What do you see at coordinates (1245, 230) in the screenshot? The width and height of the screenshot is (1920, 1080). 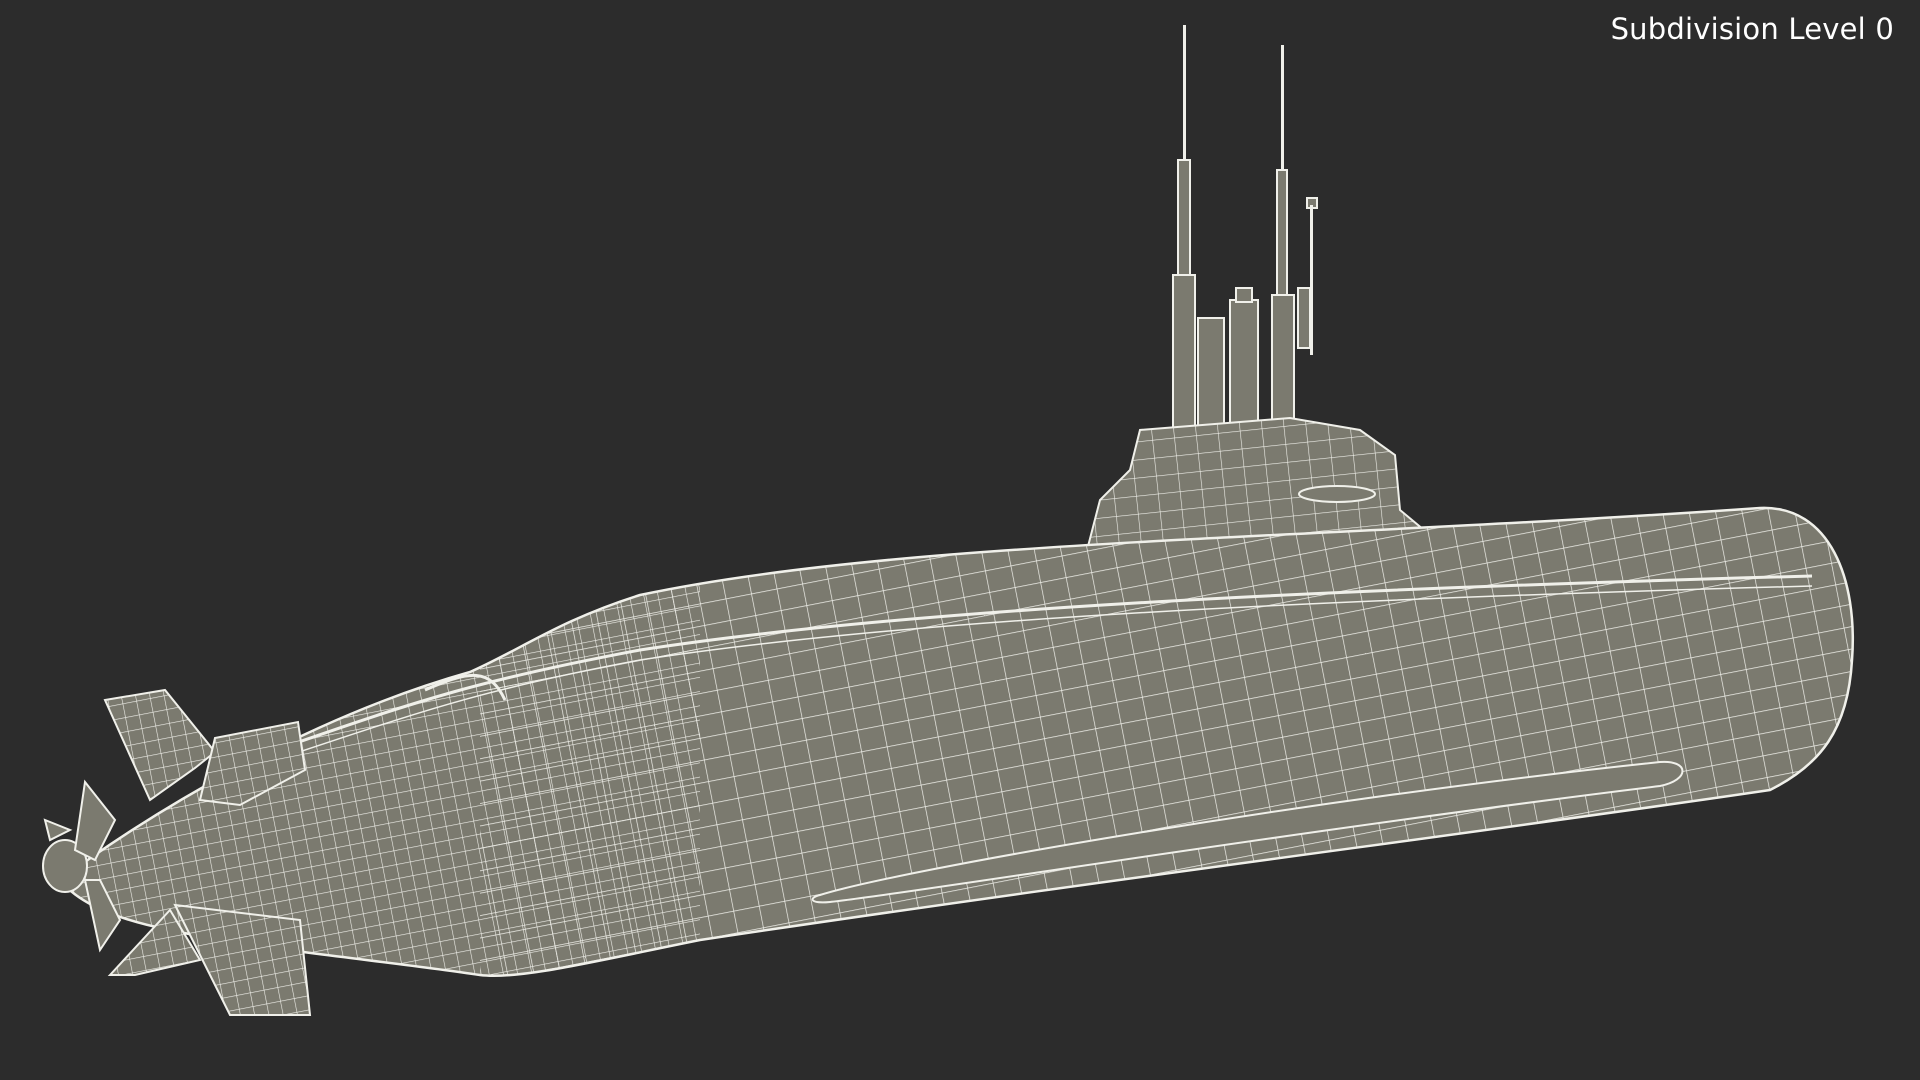 I see `mast-group` at bounding box center [1245, 230].